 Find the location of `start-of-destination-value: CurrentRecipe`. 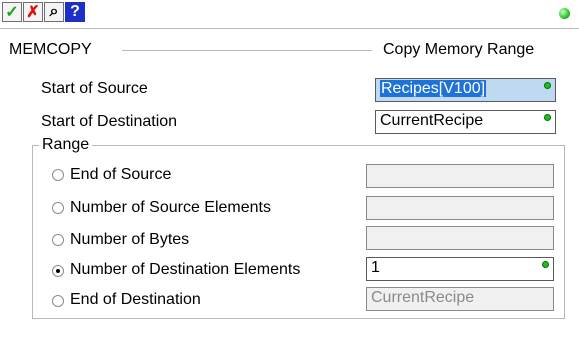

start-of-destination-value: CurrentRecipe is located at coordinates (432, 120).